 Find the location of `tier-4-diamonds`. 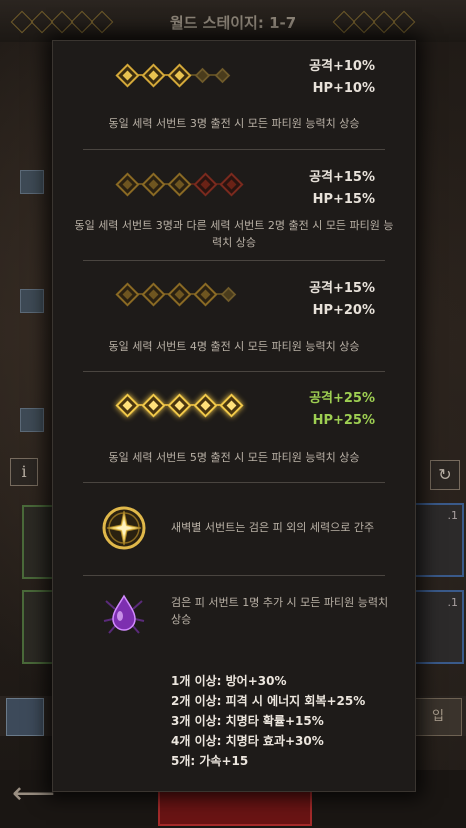

tier-4-diamonds is located at coordinates (179, 405).